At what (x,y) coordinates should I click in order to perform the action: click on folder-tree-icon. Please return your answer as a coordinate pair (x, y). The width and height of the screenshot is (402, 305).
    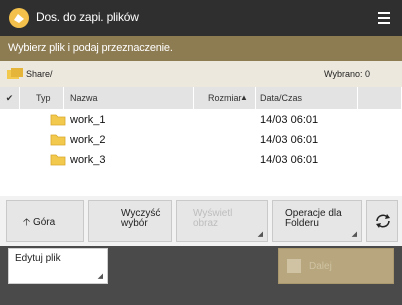
    Looking at the image, I should click on (15, 73).